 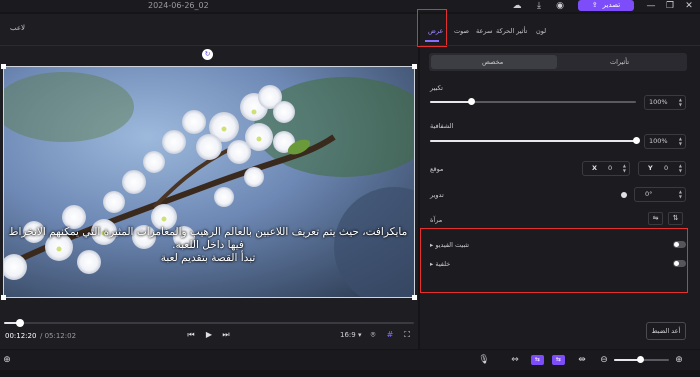 What do you see at coordinates (515, 360) in the screenshot?
I see `link-icon: ⇔` at bounding box center [515, 360].